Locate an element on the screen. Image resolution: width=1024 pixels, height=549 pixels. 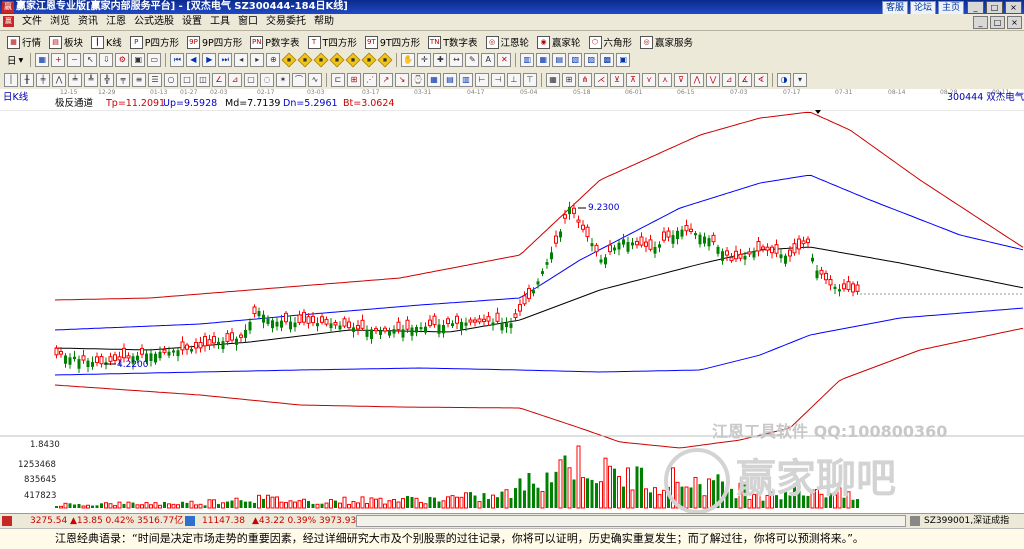
target-icon: ⊕ is located at coordinates (273, 60).